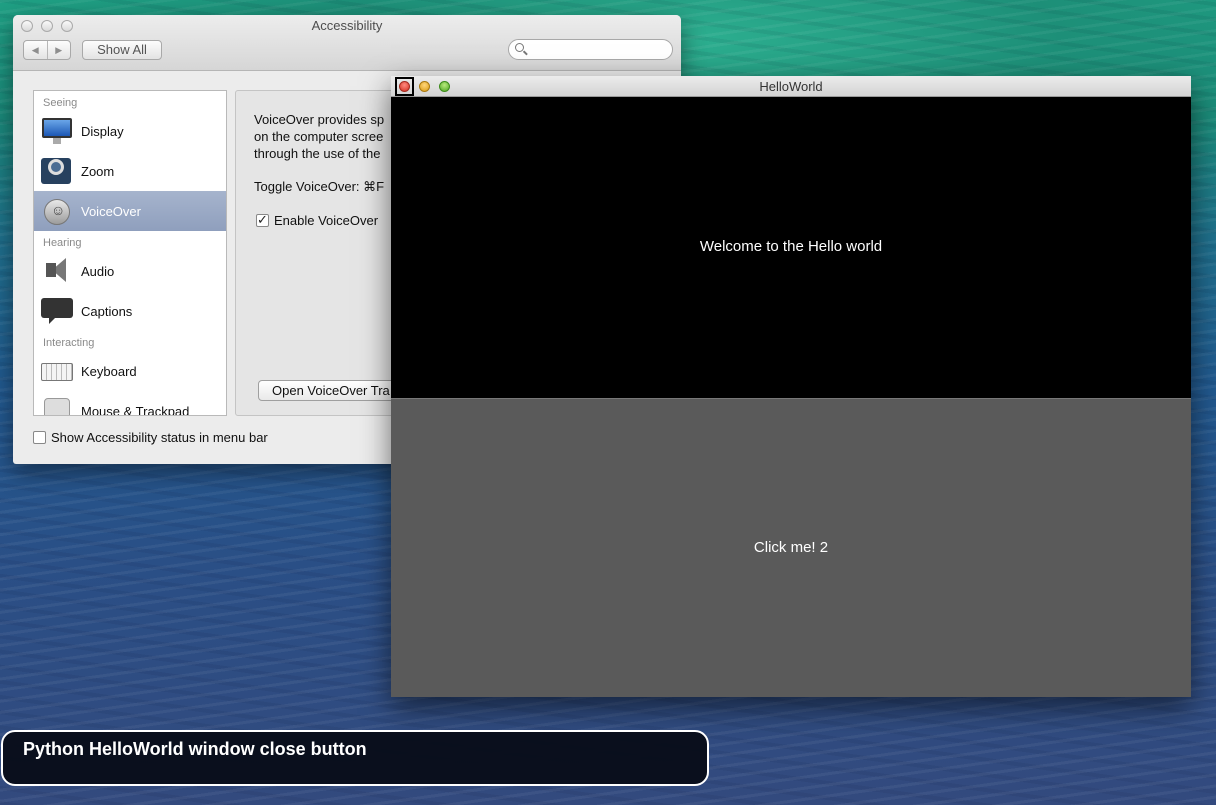 This screenshot has height=805, width=1216. What do you see at coordinates (57, 211) in the screenshot?
I see `voiceover-icon` at bounding box center [57, 211].